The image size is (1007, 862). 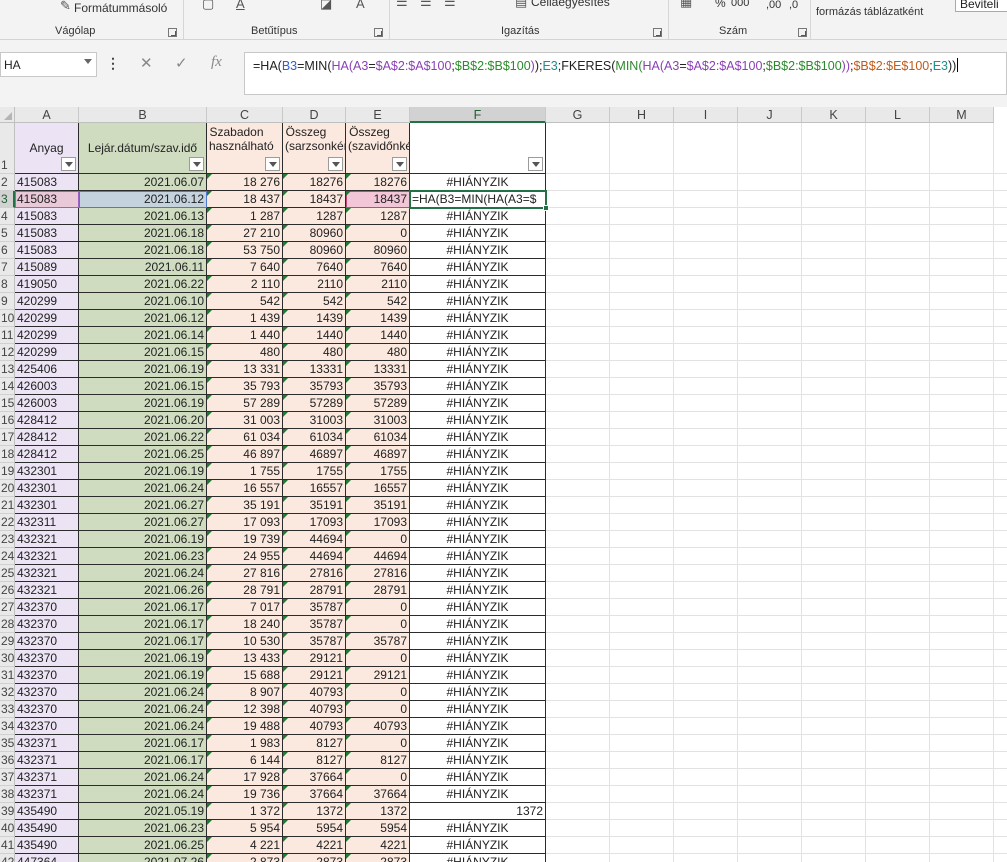 I want to click on available-qty-cell: 1 755, so click(x=245, y=471).